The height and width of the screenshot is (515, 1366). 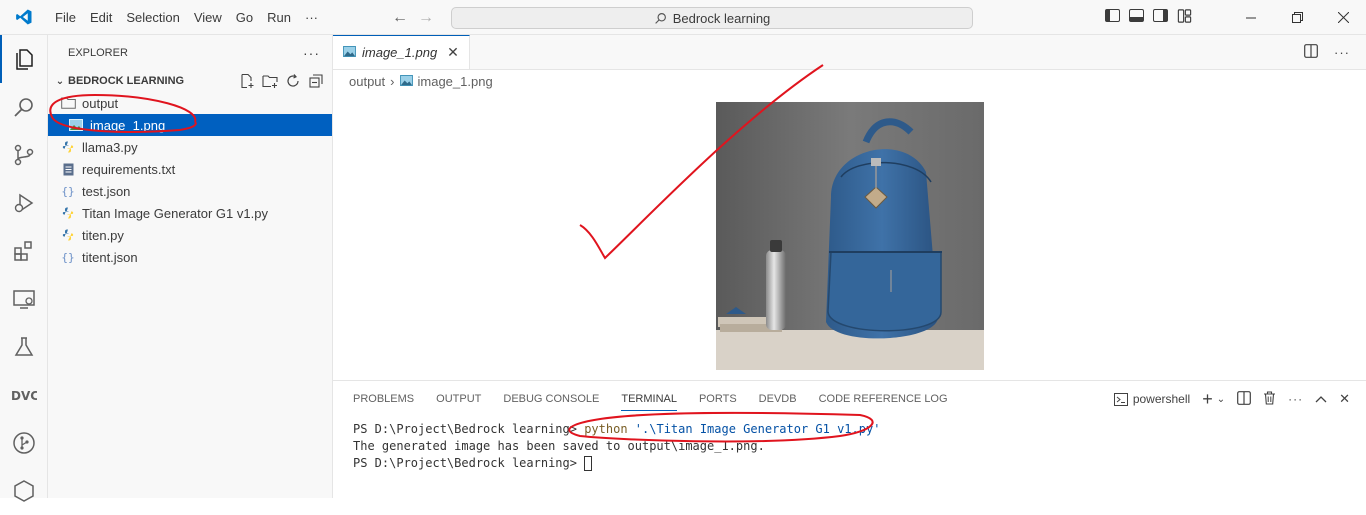 I want to click on remote-explorer-icon, so click(x=24, y=299).